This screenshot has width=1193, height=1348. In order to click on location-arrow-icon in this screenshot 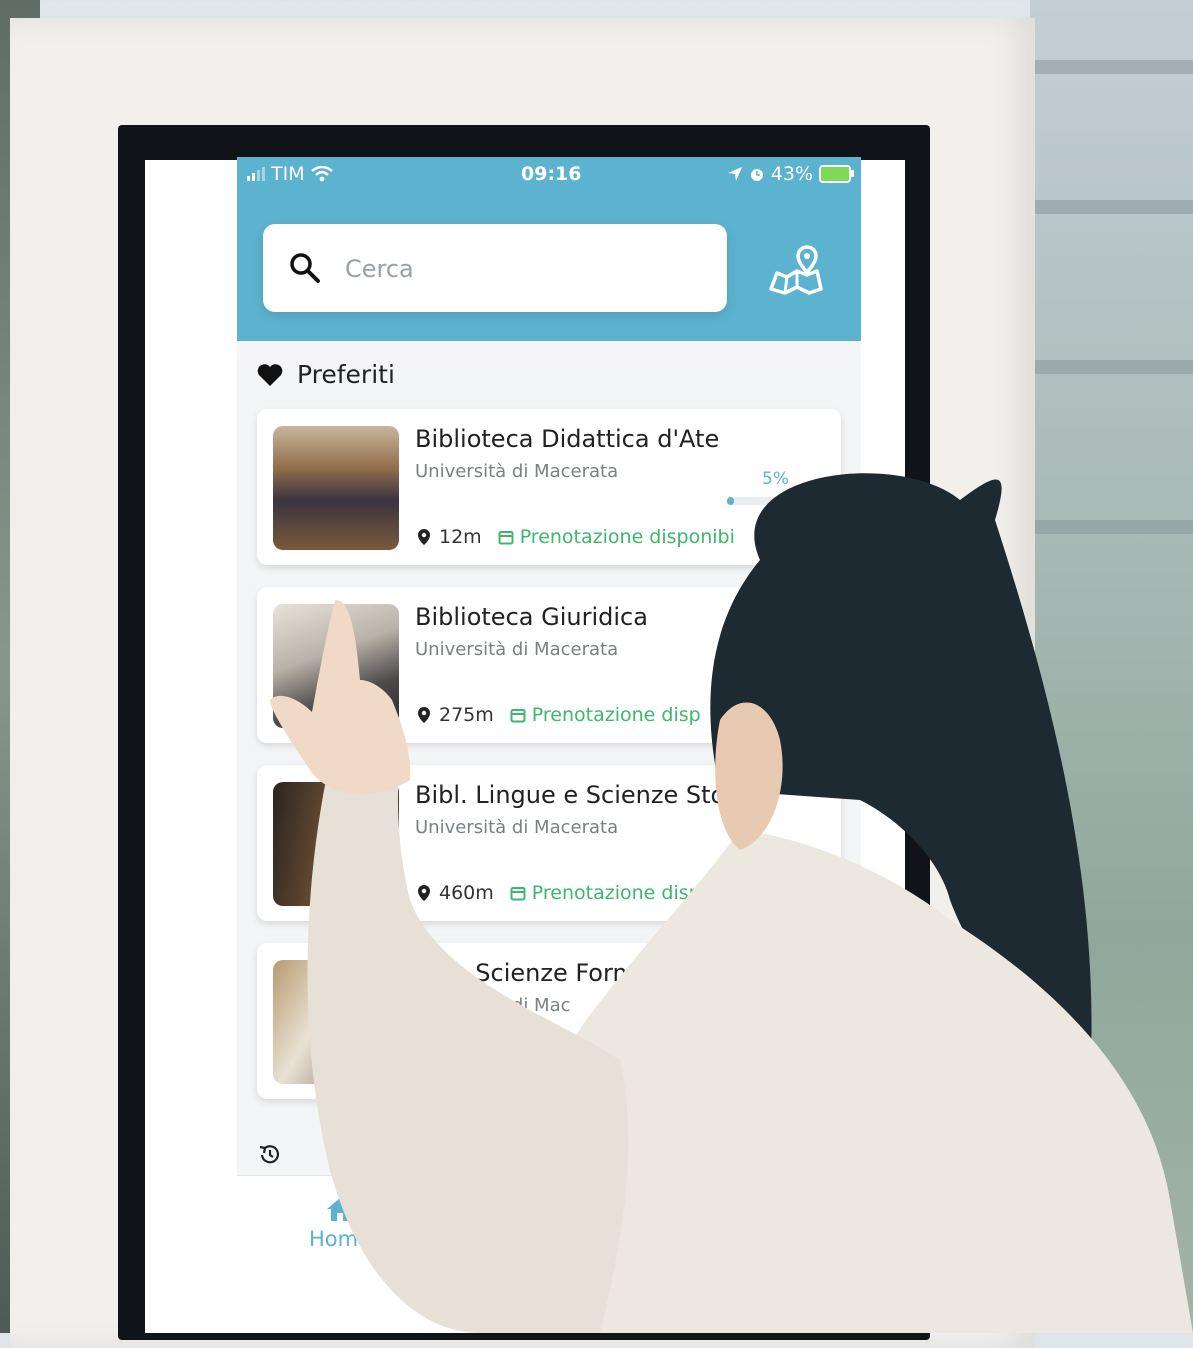, I will do `click(734, 174)`.